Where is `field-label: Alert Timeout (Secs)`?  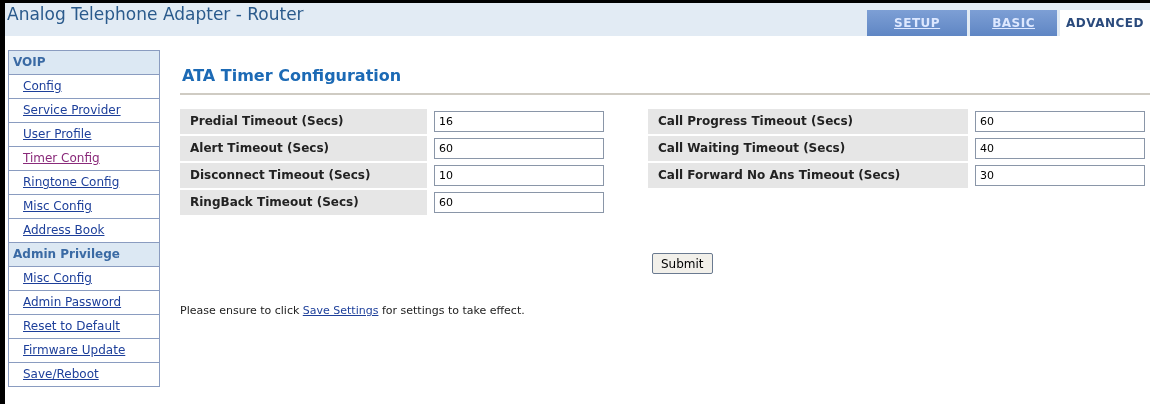 field-label: Alert Timeout (Secs) is located at coordinates (303, 148).